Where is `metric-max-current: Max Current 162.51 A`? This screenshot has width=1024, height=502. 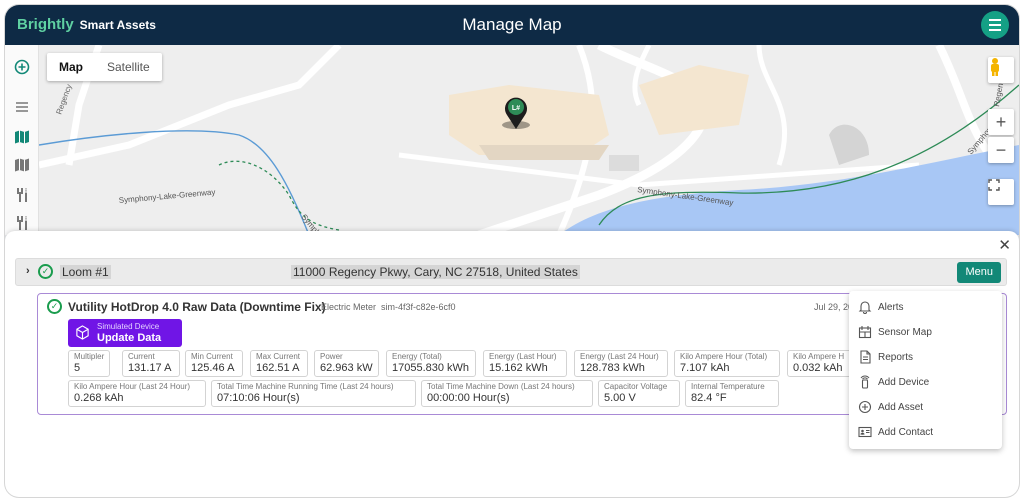 metric-max-current: Max Current 162.51 A is located at coordinates (279, 363).